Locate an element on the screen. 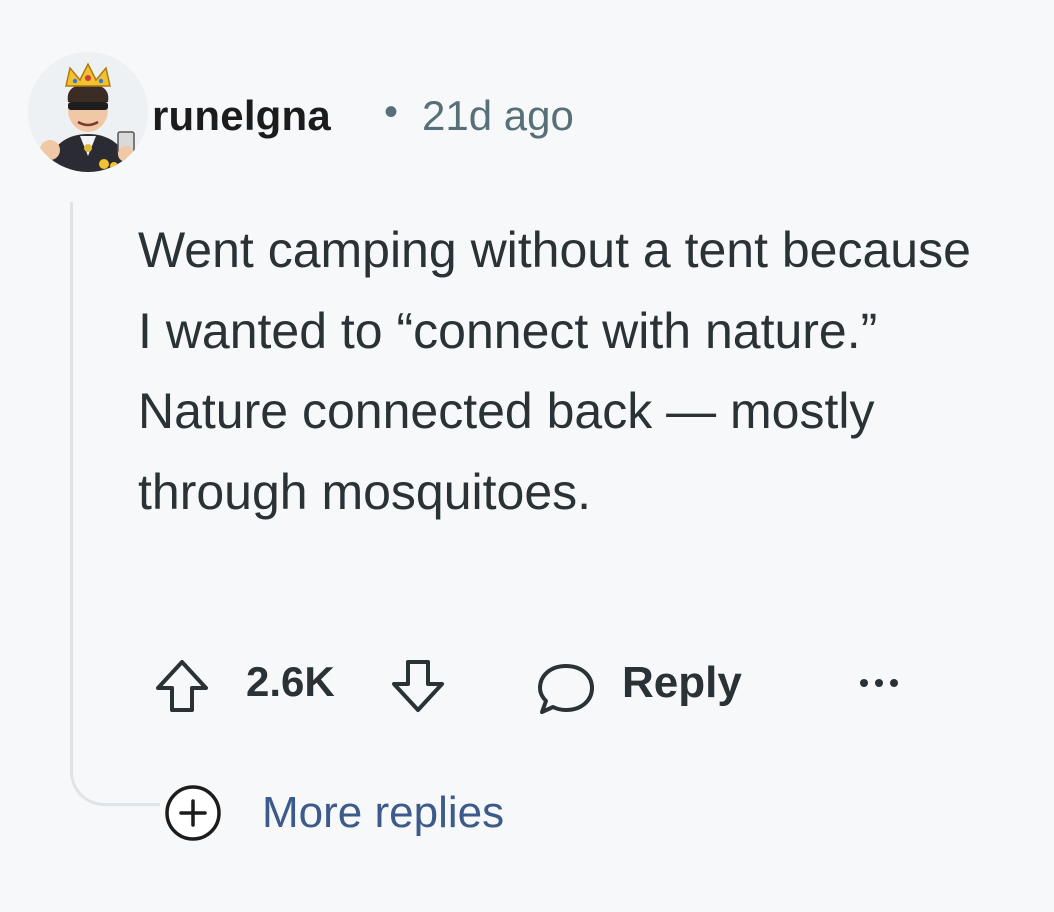 This screenshot has width=1054, height=912. username: runelgna is located at coordinates (241, 116).